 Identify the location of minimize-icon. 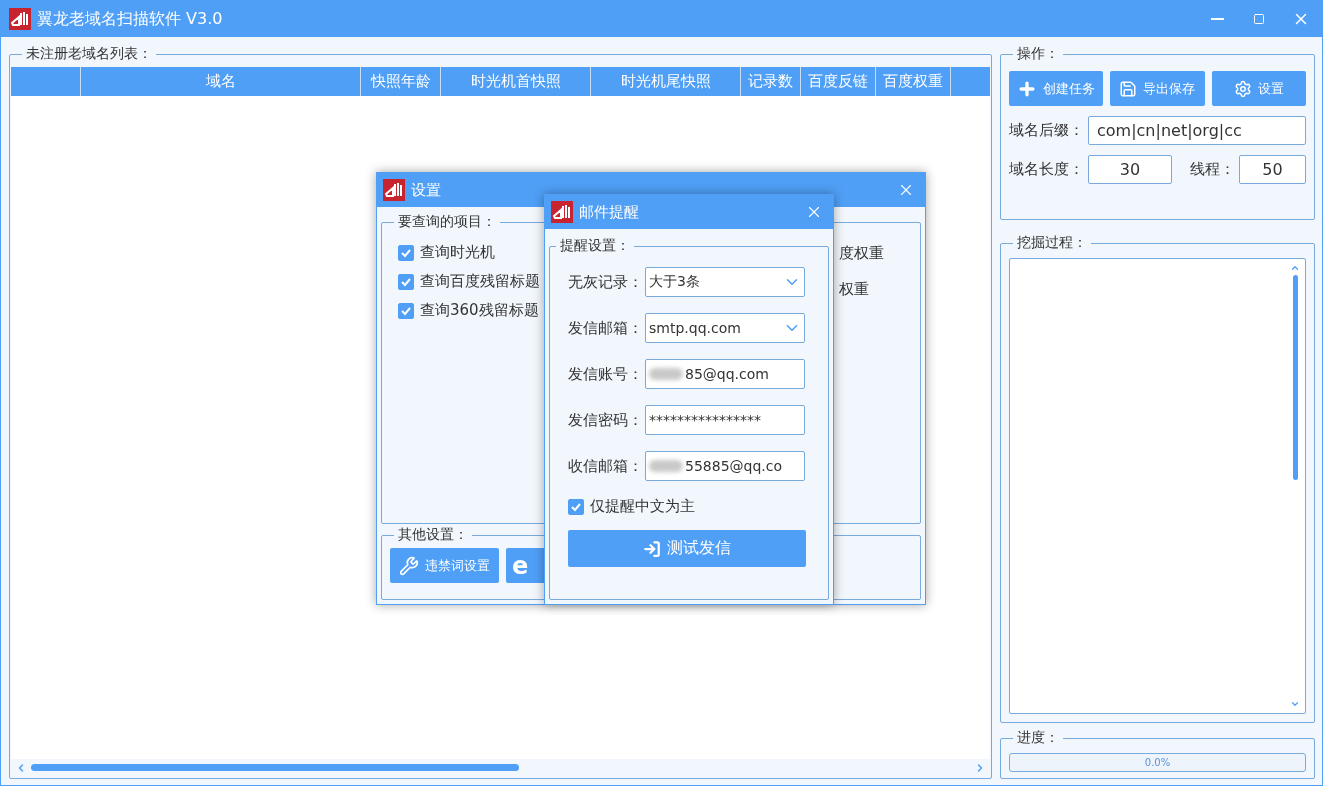
(1217, 19).